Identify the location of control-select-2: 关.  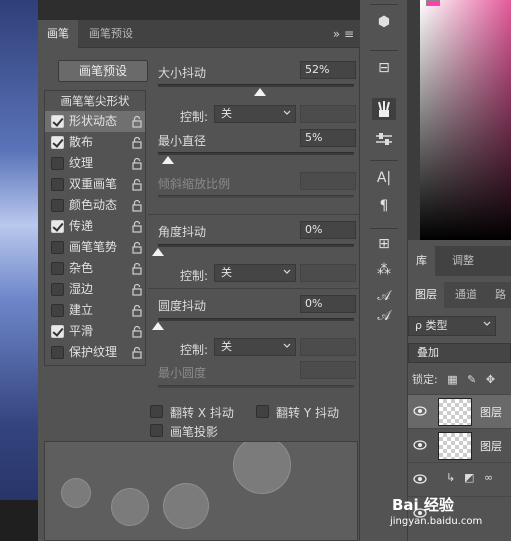
(255, 273).